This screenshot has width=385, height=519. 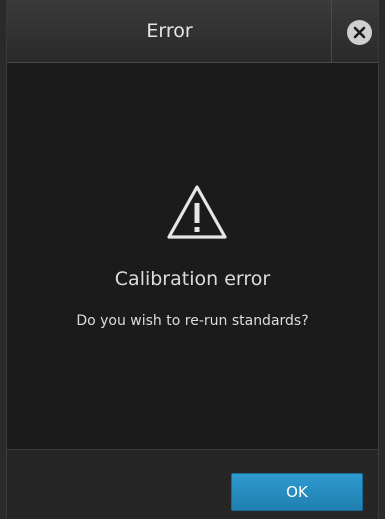 I want to click on dialog-footer: OK, so click(x=192, y=484).